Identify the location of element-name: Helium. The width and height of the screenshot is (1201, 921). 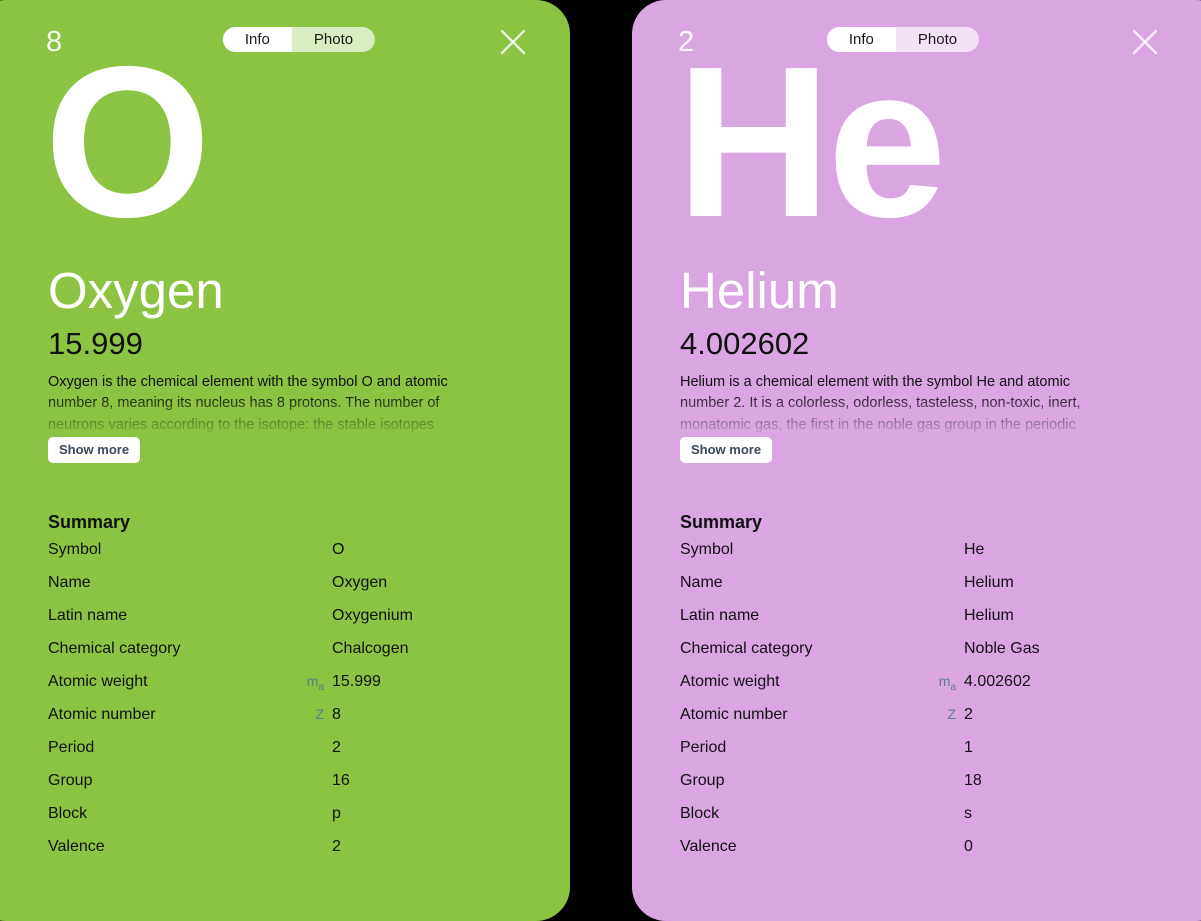
(759, 290).